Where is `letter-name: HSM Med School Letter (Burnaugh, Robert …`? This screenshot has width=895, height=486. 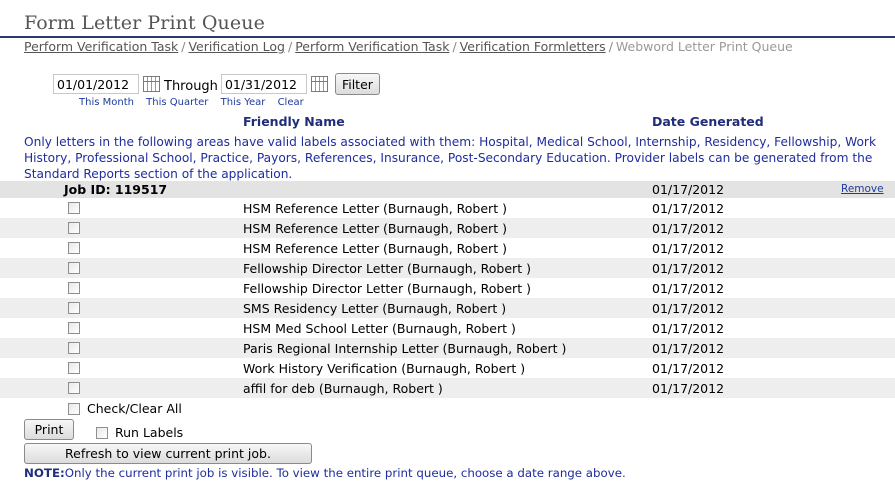
letter-name: HSM Med School Letter (Burnaugh, Robert … is located at coordinates (379, 328).